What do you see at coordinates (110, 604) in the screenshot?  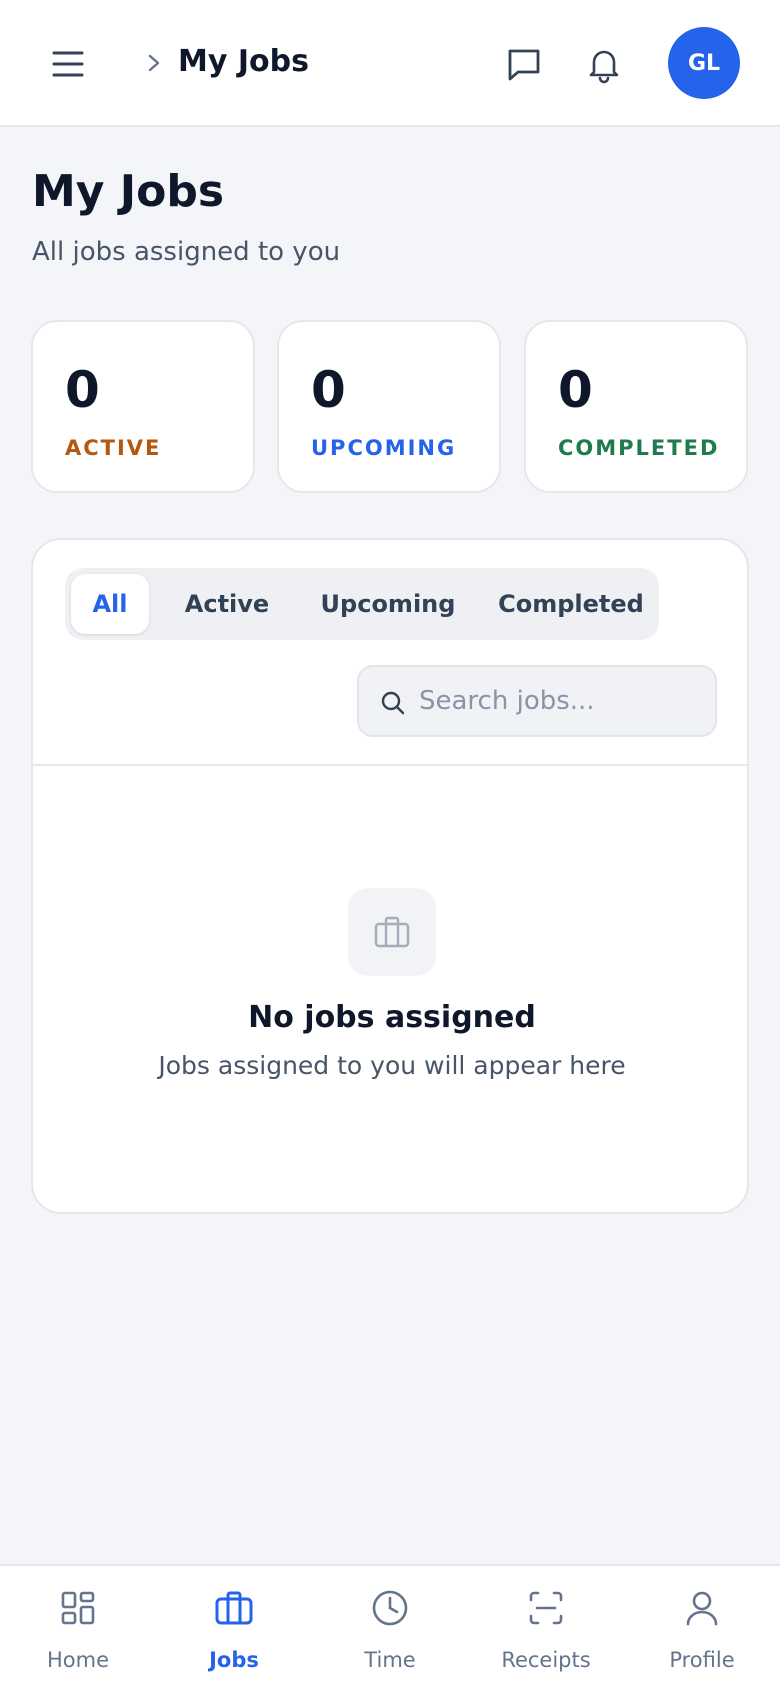 I see `tab-all: All` at bounding box center [110, 604].